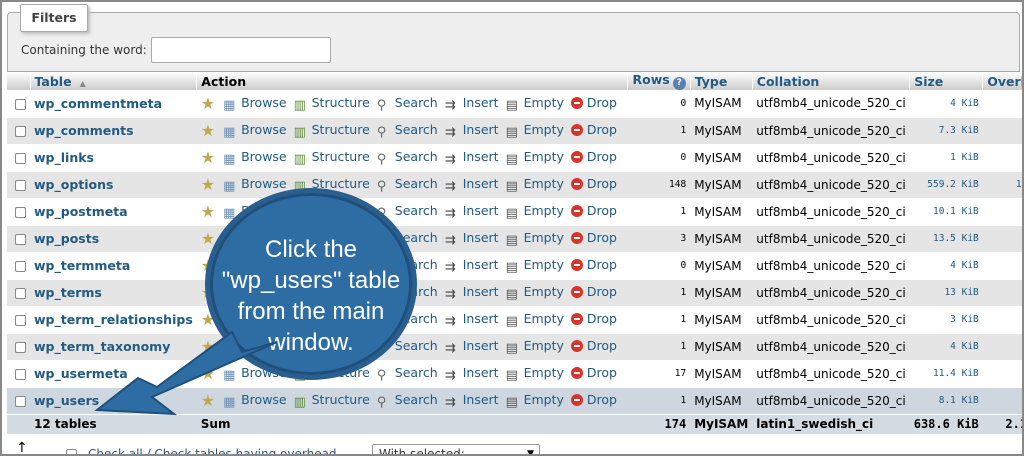 This screenshot has width=1024, height=456. What do you see at coordinates (212, 450) in the screenshot?
I see `check-all-link: Check all / Check tables having overhead` at bounding box center [212, 450].